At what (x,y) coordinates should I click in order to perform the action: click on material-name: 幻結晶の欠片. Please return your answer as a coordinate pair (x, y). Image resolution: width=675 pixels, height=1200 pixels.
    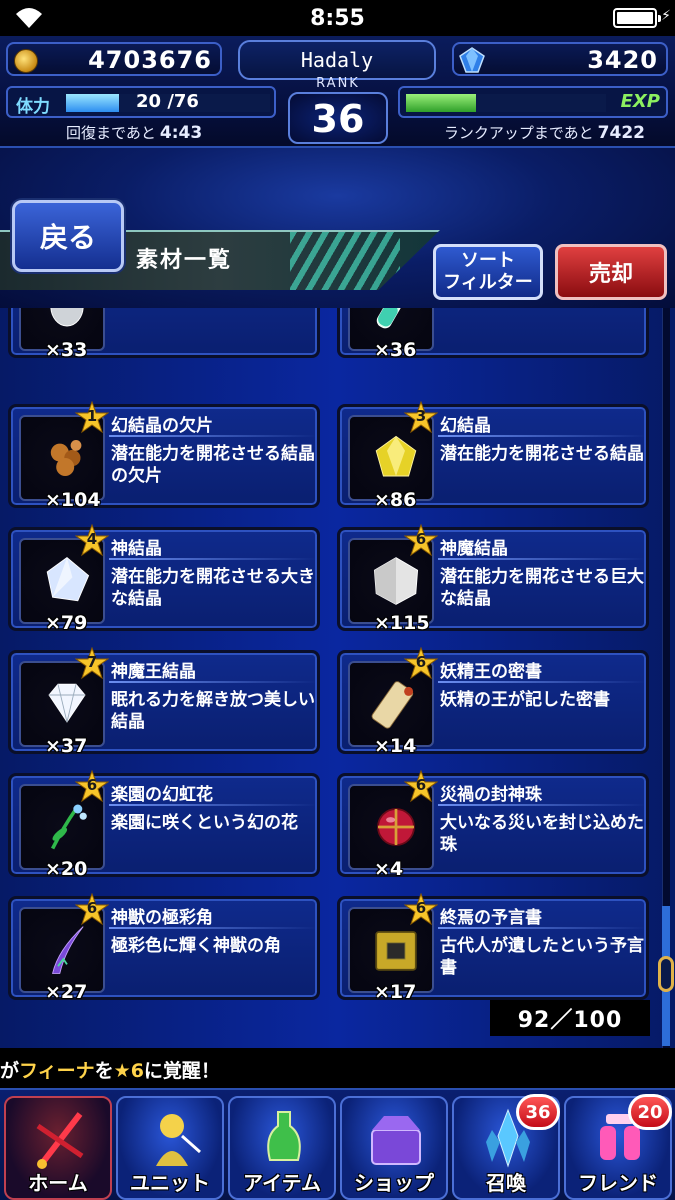
    Looking at the image, I should click on (162, 426).